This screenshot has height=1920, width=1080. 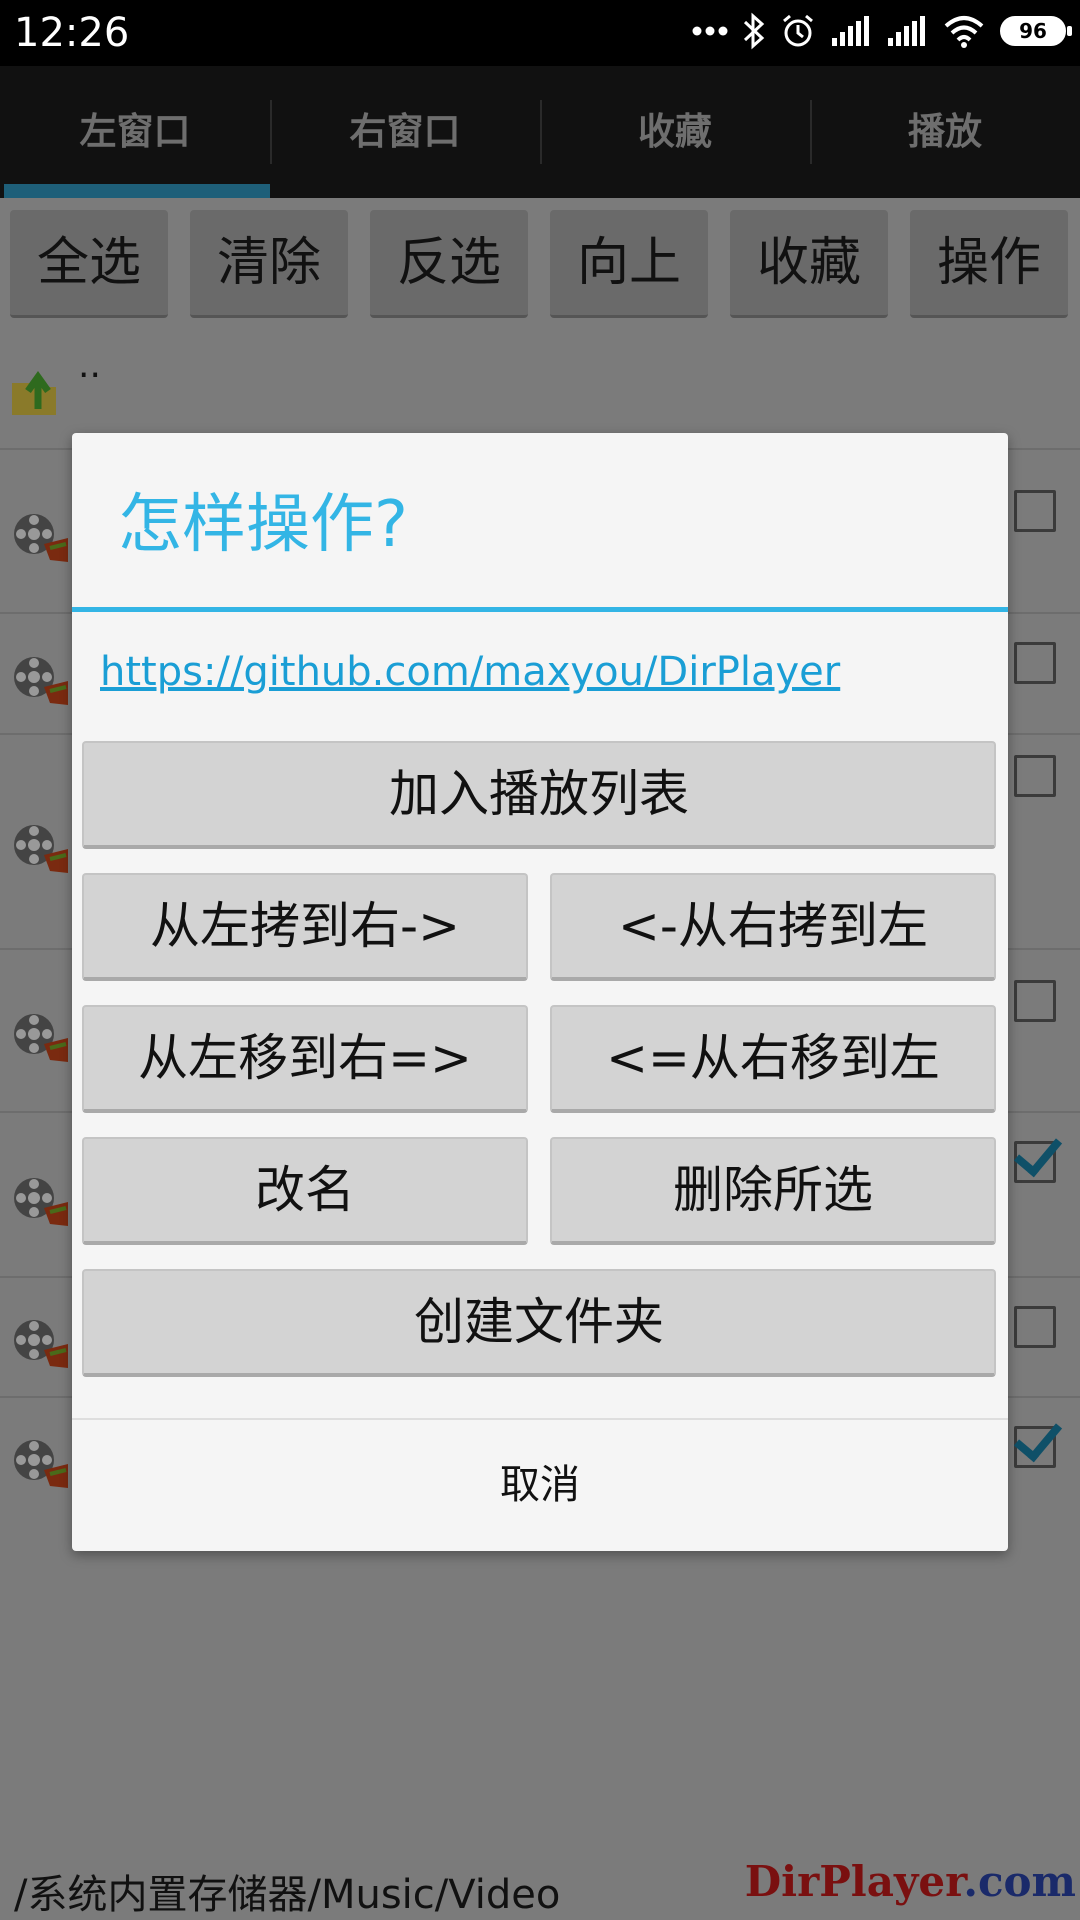 What do you see at coordinates (540, 609) in the screenshot?
I see `dialog-title-divider` at bounding box center [540, 609].